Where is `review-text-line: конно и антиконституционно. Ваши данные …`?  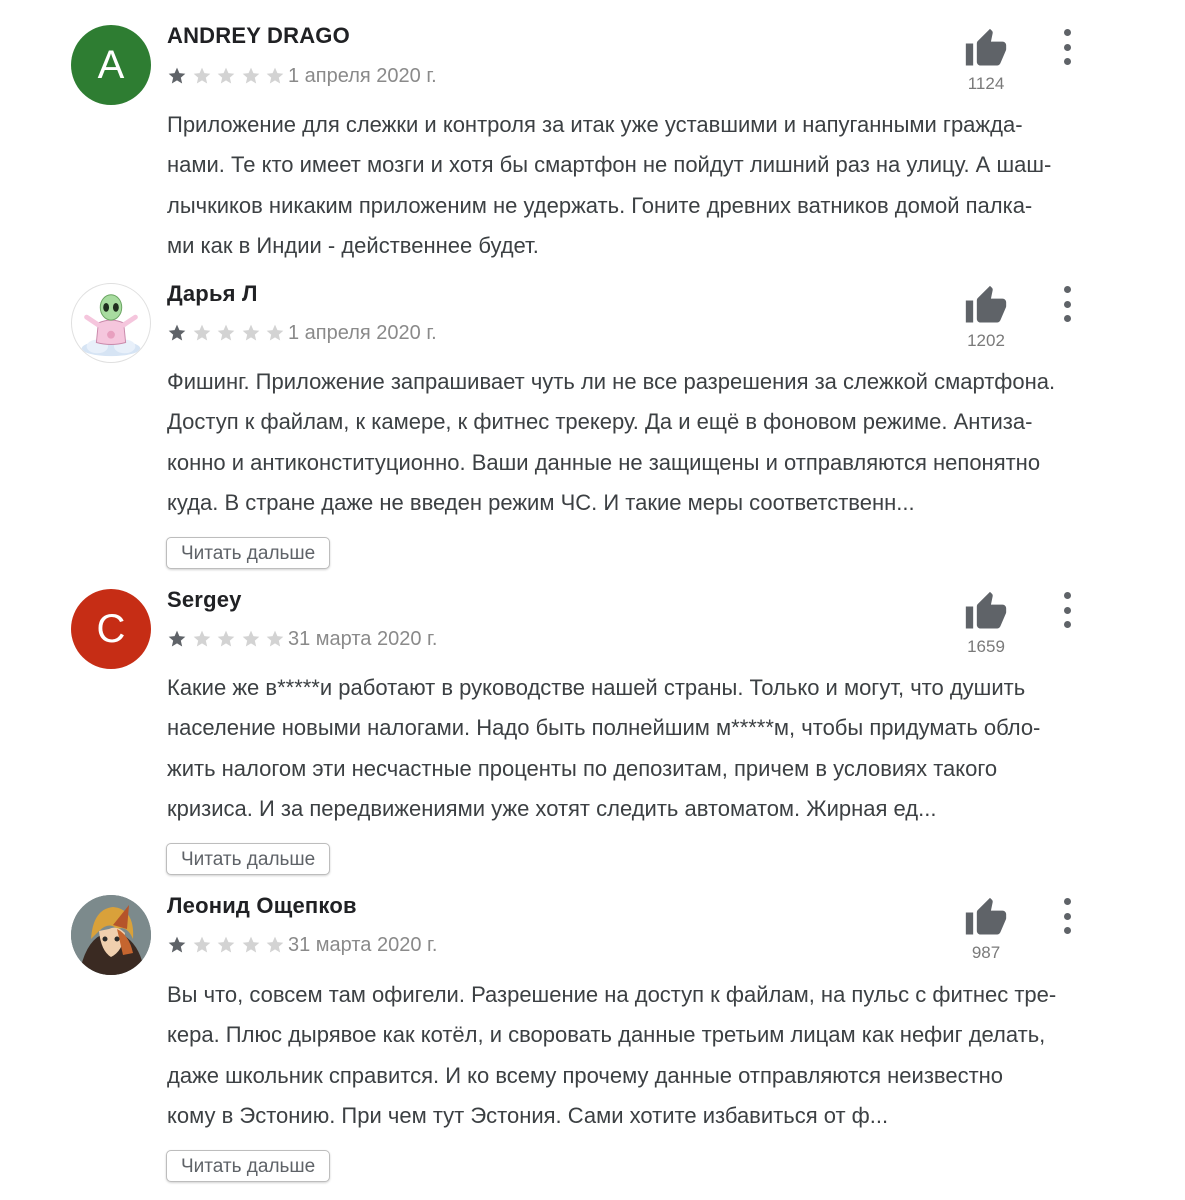
review-text-line: конно и антиконституционно. Ваши данные … is located at coordinates (604, 462).